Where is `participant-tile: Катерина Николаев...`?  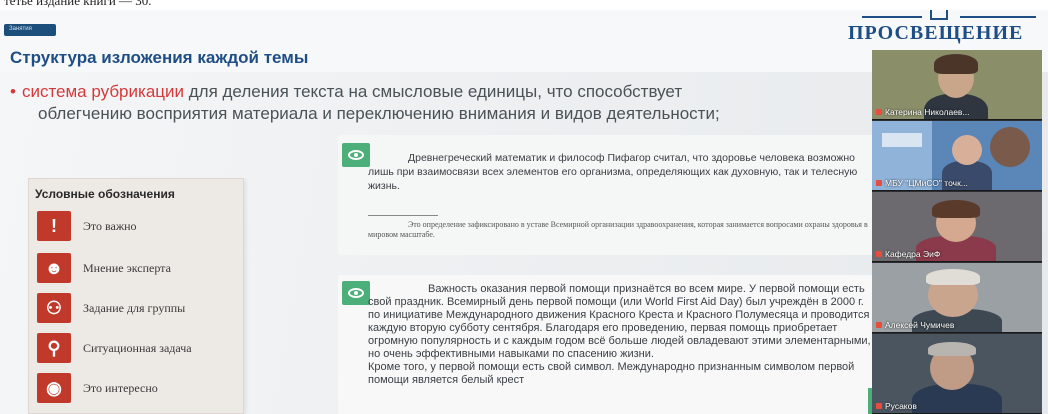 participant-tile: Катерина Николаев... is located at coordinates (957, 85).